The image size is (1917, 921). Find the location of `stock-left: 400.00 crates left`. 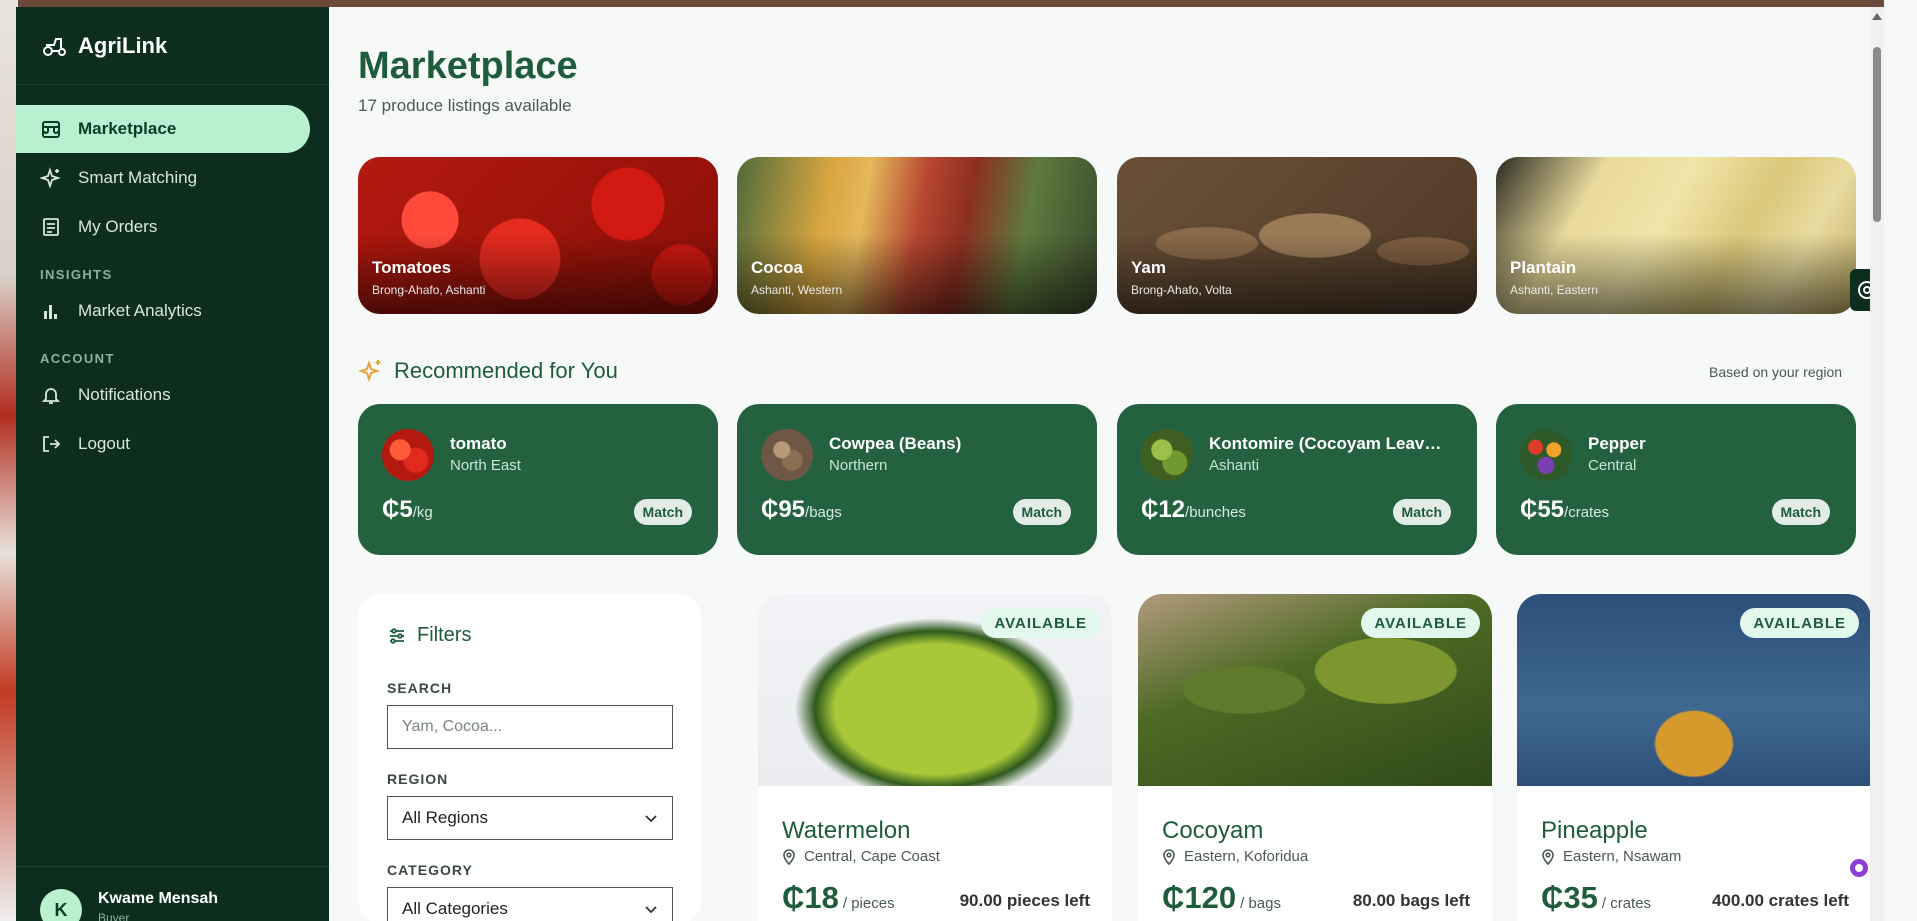

stock-left: 400.00 crates left is located at coordinates (1780, 900).